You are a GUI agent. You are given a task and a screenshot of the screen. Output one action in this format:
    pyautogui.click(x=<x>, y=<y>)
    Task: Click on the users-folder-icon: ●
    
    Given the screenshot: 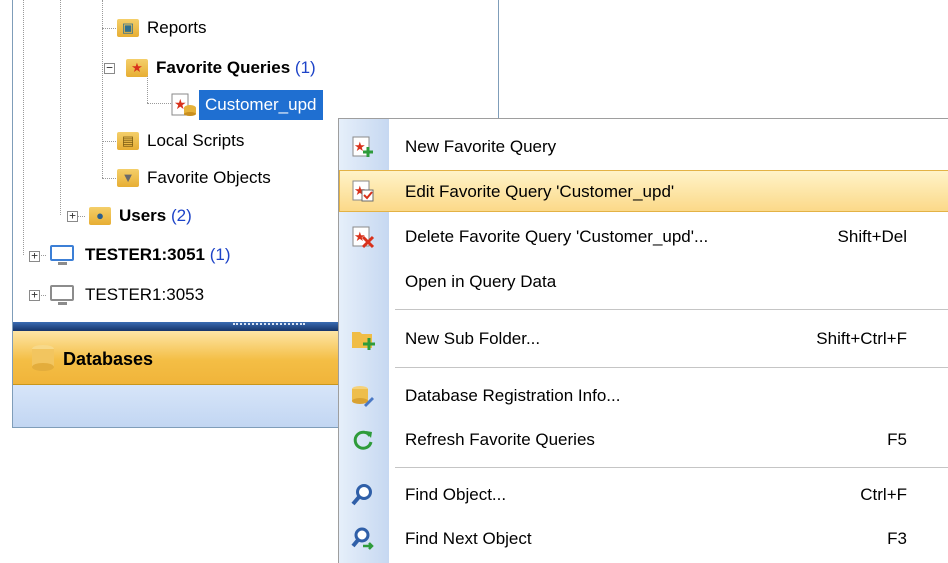 What is the action you would take?
    pyautogui.click(x=100, y=216)
    